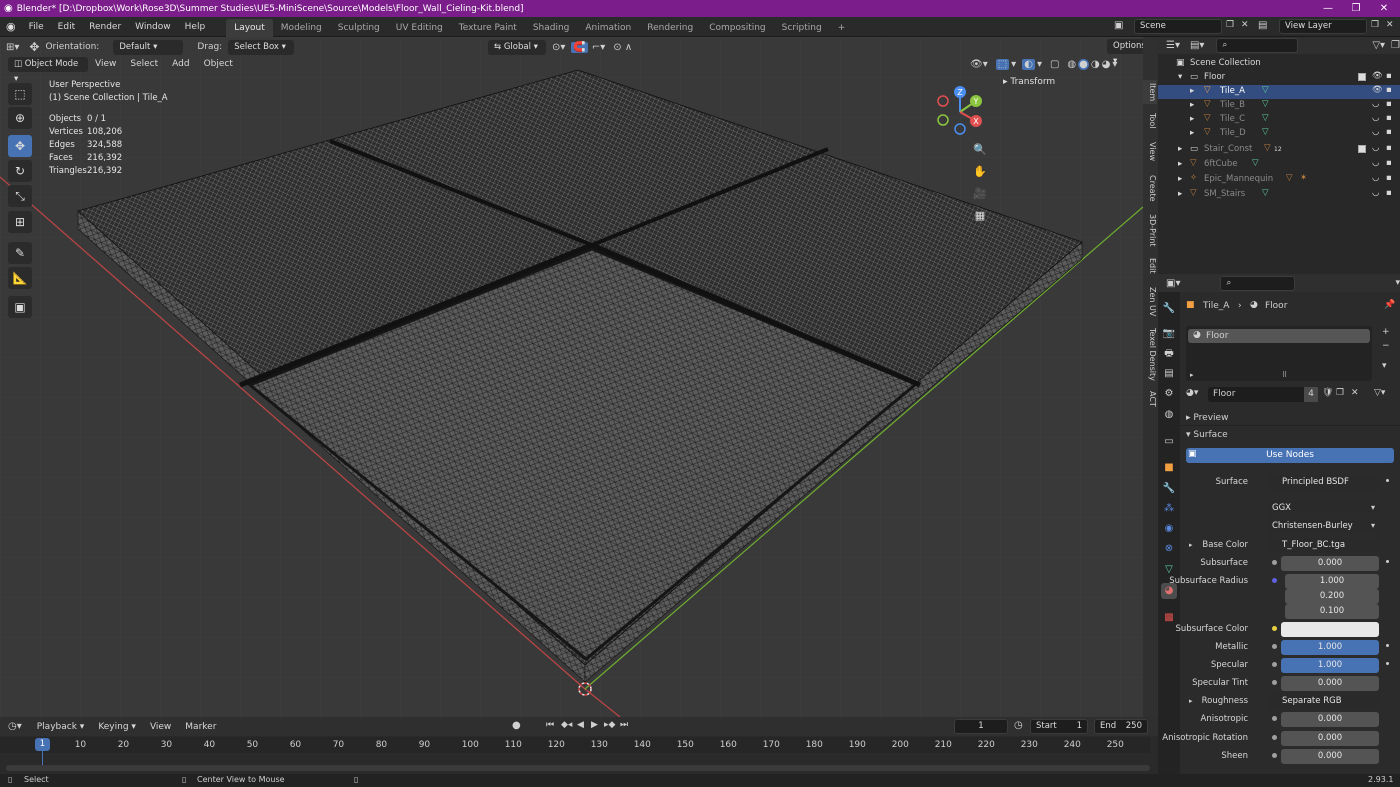 The height and width of the screenshot is (787, 1400). I want to click on perspective-grid-icon: ▦, so click(980, 216).